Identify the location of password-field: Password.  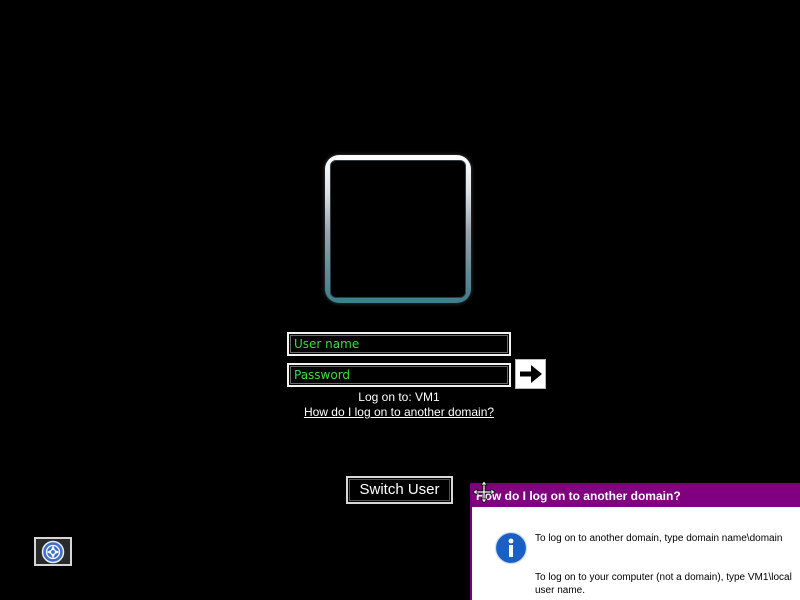
(399, 375).